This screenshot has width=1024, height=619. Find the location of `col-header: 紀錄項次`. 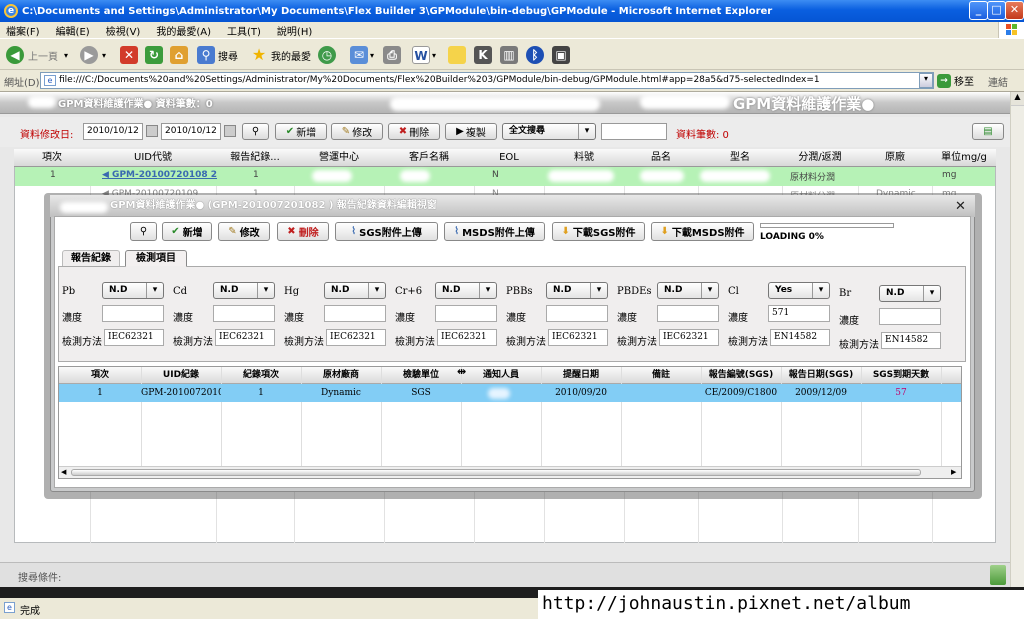

col-header: 紀錄項次 is located at coordinates (261, 375).